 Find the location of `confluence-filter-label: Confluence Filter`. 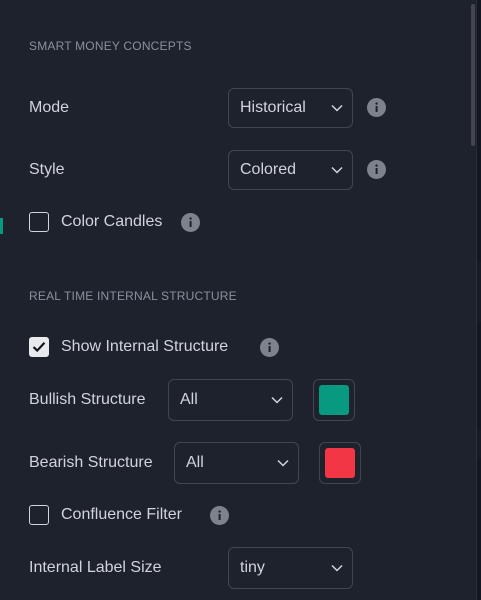

confluence-filter-label: Confluence Filter is located at coordinates (121, 514).